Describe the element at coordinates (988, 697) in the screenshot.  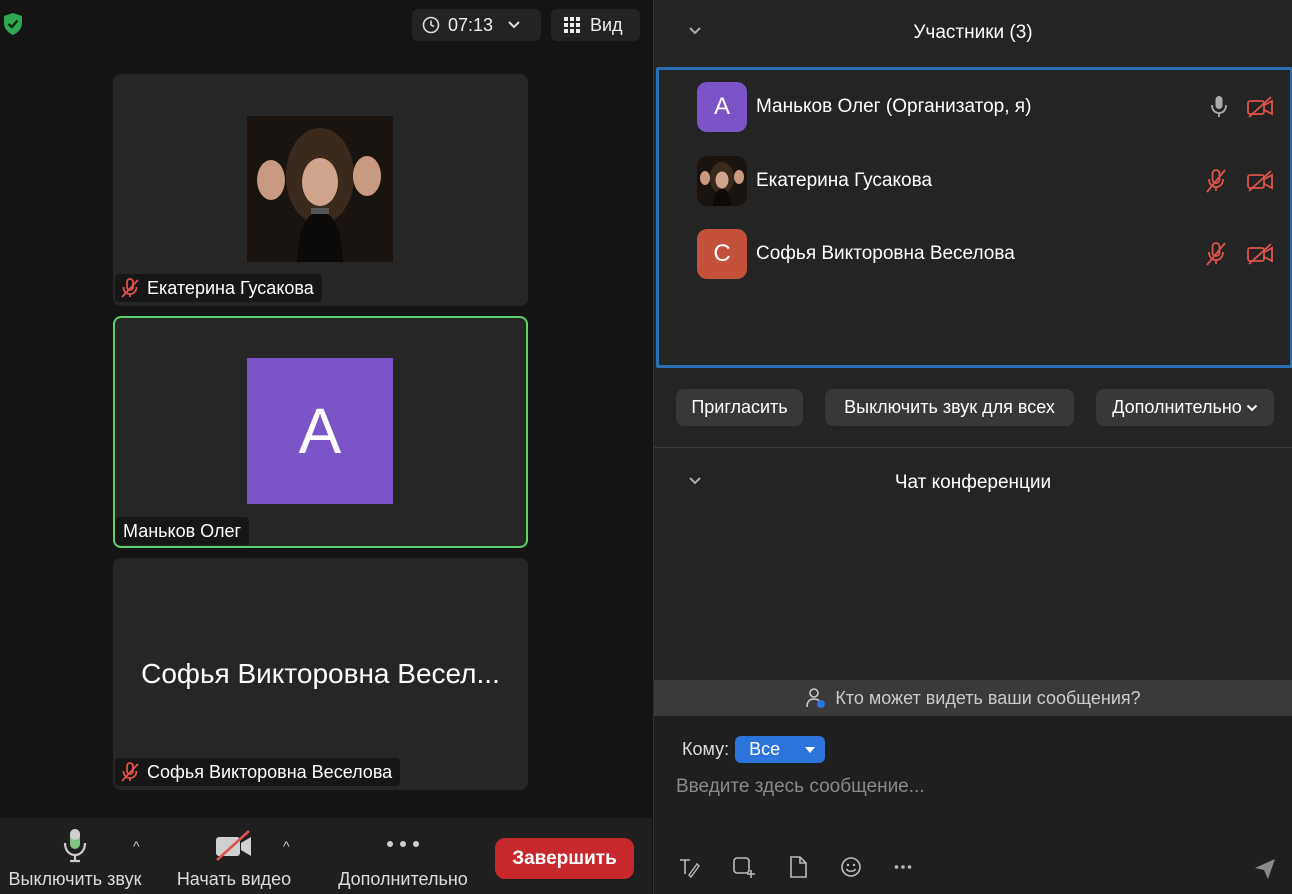
I see `who-can-see-text: Кто может видеть ваши сообщения?` at that location.